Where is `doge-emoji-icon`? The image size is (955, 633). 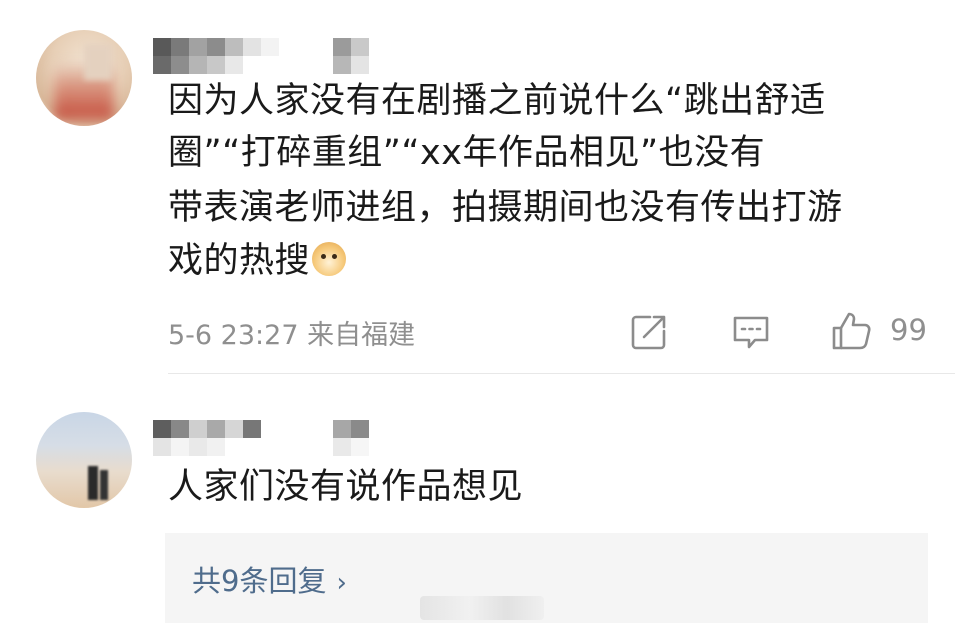
doge-emoji-icon is located at coordinates (329, 259).